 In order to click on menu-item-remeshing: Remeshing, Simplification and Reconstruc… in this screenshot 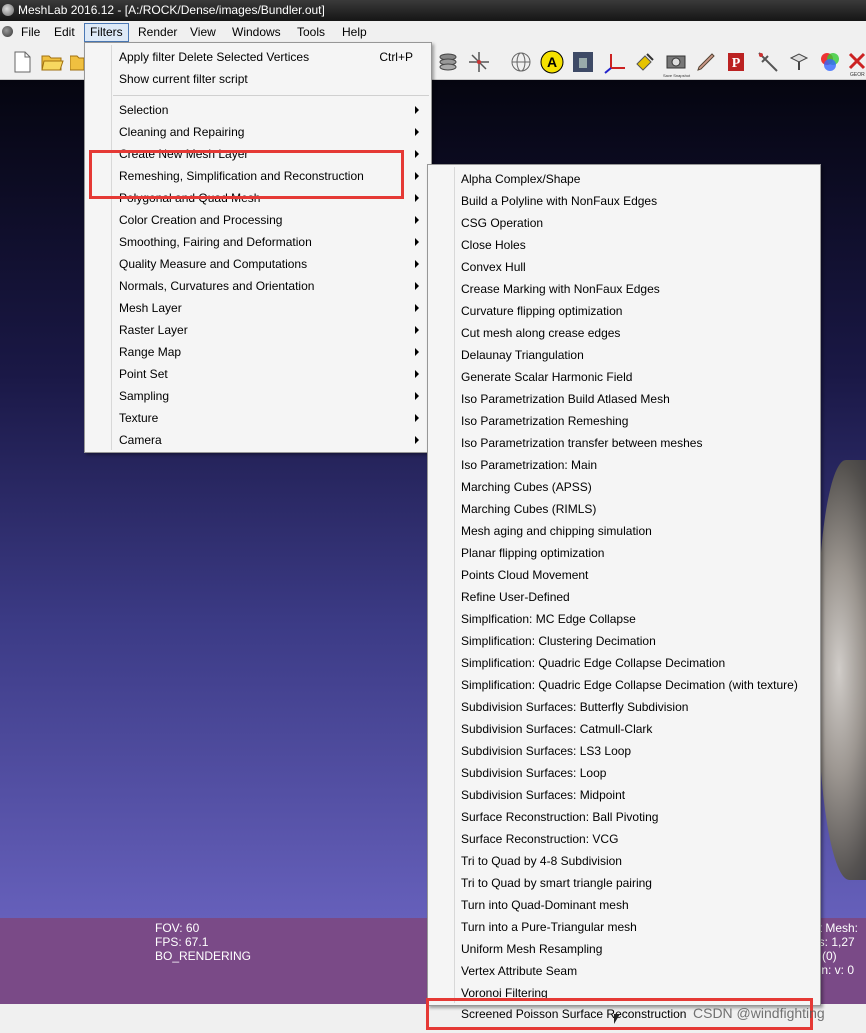, I will do `click(241, 176)`.